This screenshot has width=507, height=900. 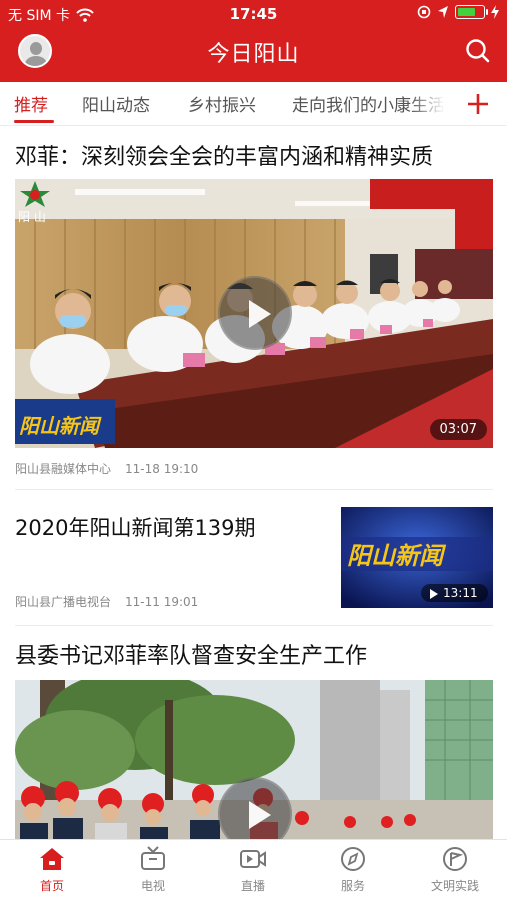 I want to click on article-date: 11-18 19:10, so click(x=162, y=469).